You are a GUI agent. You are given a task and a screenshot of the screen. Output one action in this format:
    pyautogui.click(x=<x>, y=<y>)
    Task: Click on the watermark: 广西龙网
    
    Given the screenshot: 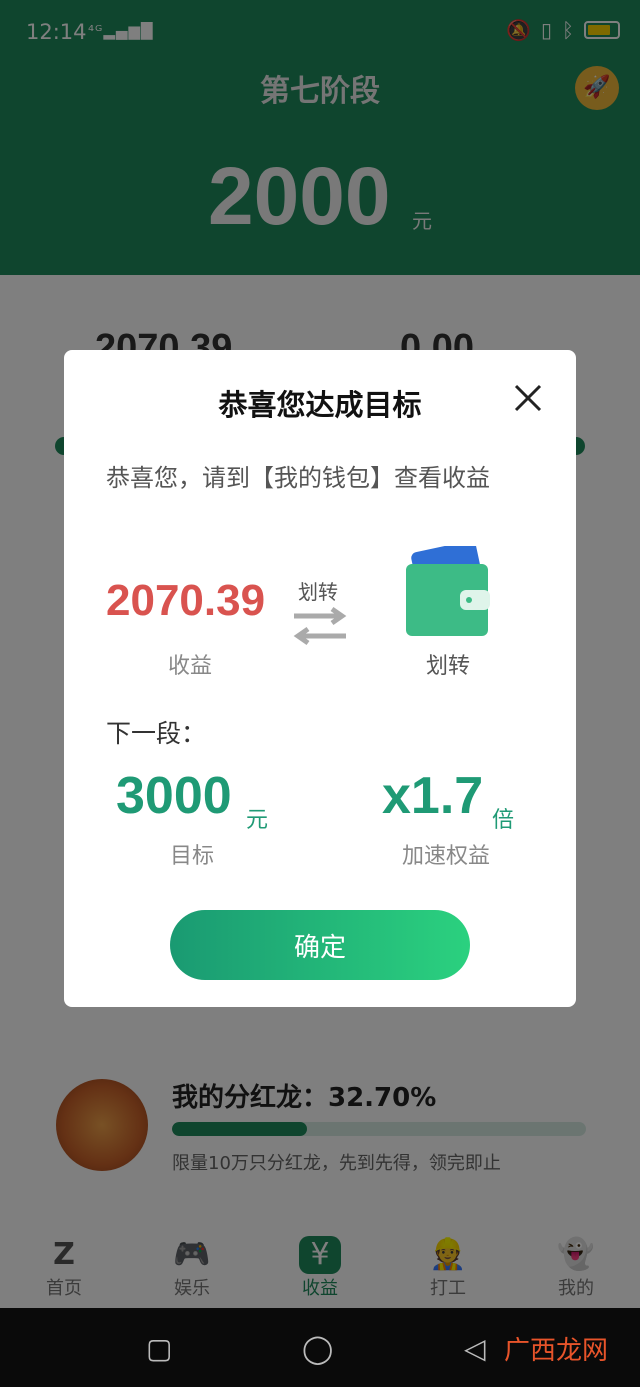 What is the action you would take?
    pyautogui.click(x=555, y=1351)
    